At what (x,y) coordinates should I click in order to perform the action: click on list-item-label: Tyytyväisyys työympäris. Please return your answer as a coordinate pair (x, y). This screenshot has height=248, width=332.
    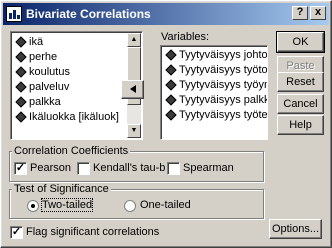
    Looking at the image, I should click on (223, 85).